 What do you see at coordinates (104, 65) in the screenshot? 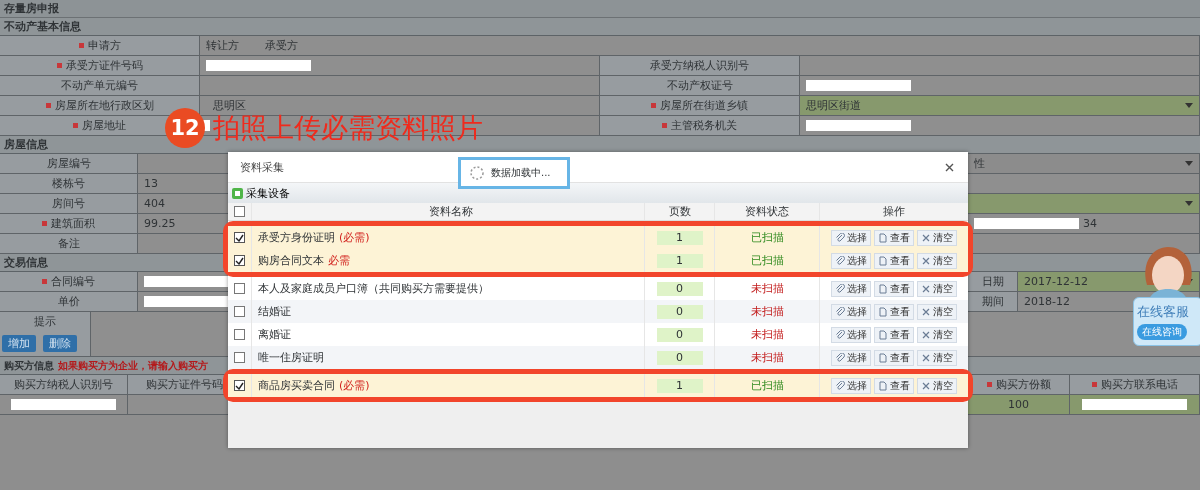
I see `field-label: 承受方证件号码` at bounding box center [104, 65].